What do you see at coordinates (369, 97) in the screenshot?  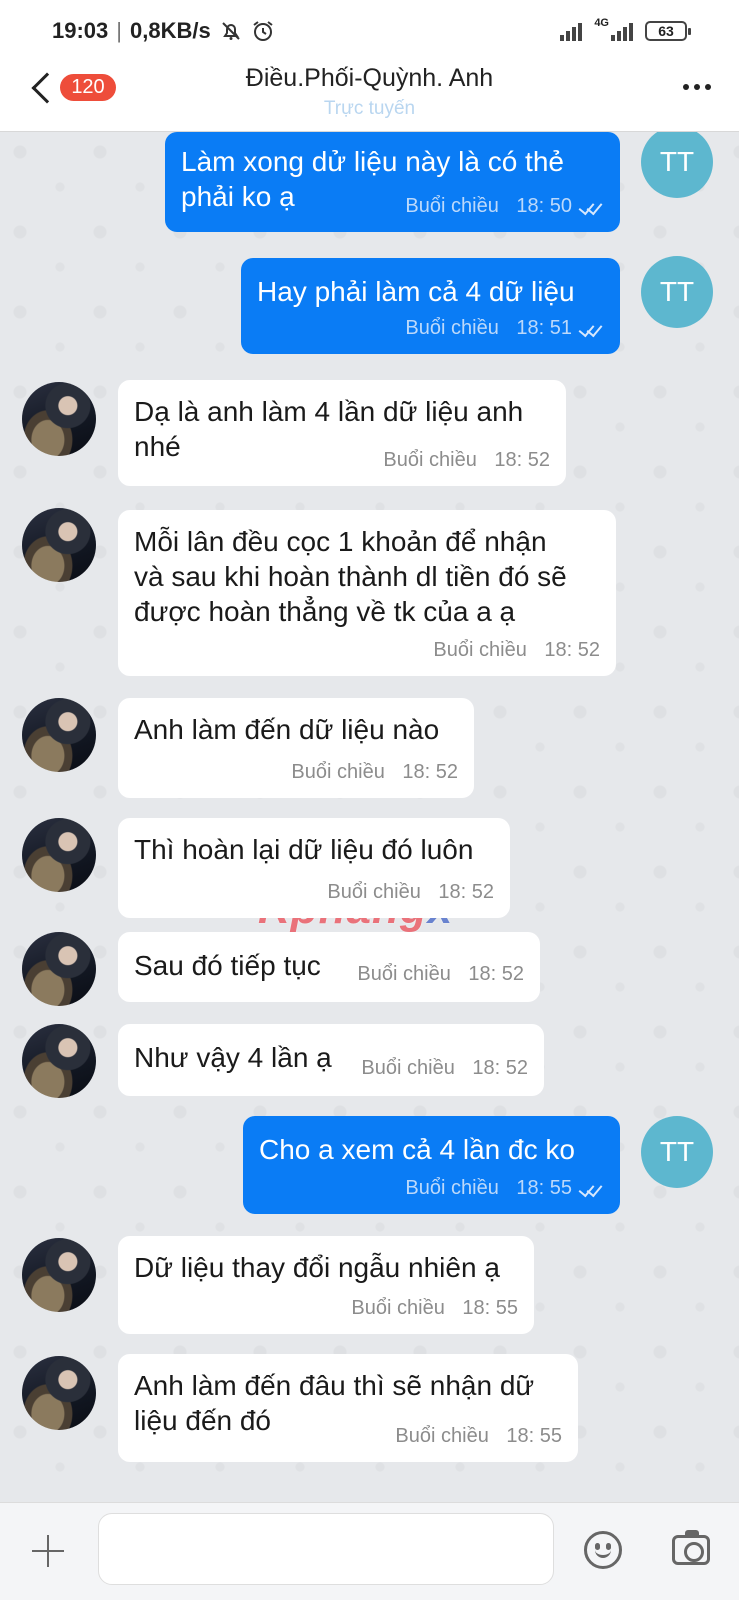 I see `chat-header: 120 Điều.Phối-Quỳnh. Anh Trực tuyến` at bounding box center [369, 97].